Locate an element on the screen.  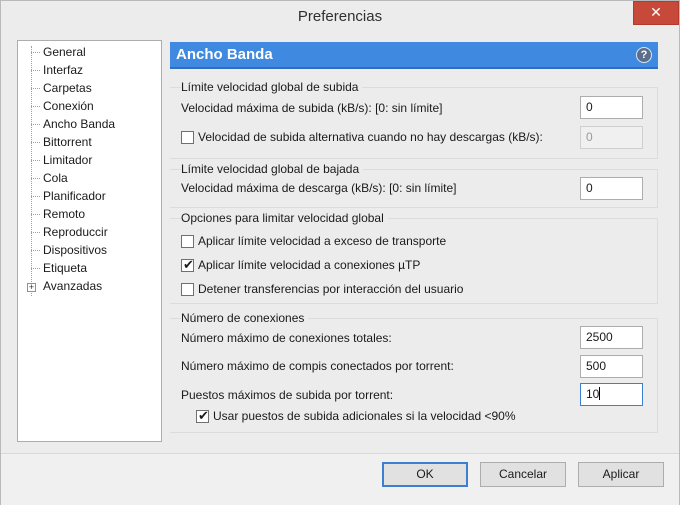
upload-max-input: 0 is located at coordinates (611, 107).